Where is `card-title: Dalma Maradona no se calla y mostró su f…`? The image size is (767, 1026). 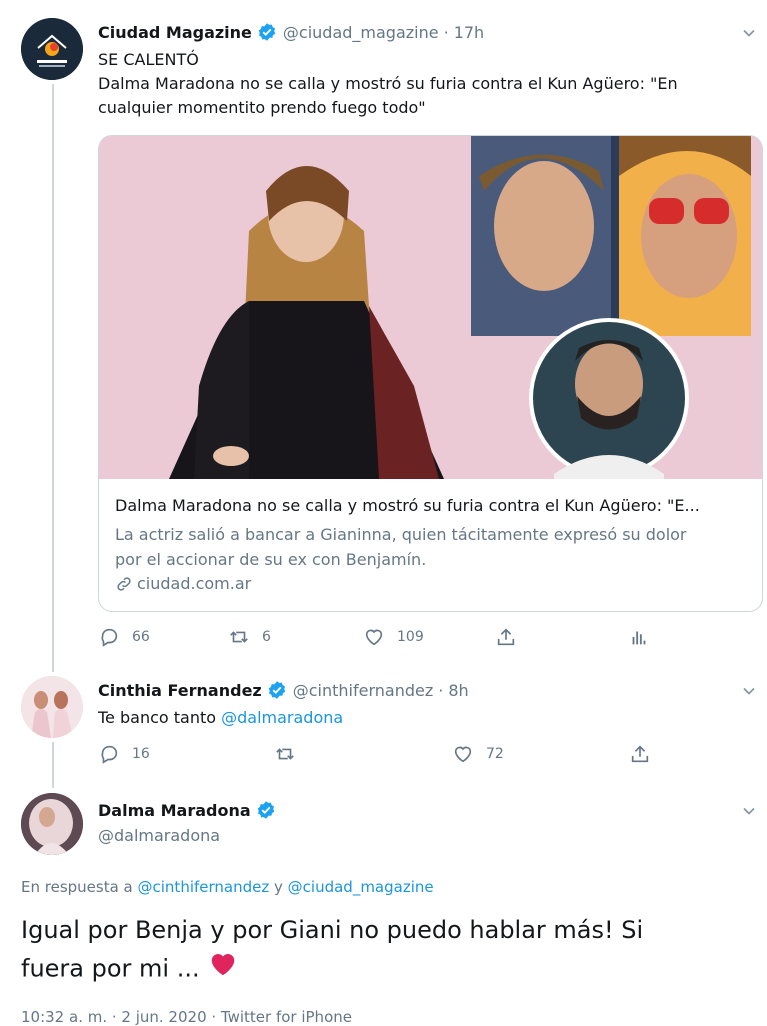
card-title: Dalma Maradona no se calla y mostró su f… is located at coordinates (407, 505).